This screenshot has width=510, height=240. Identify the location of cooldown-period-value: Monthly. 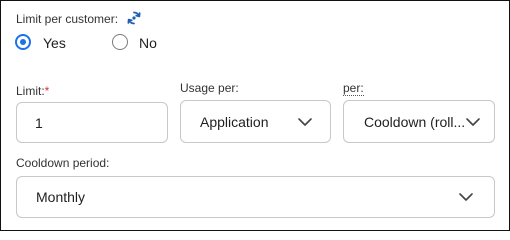
(61, 197).